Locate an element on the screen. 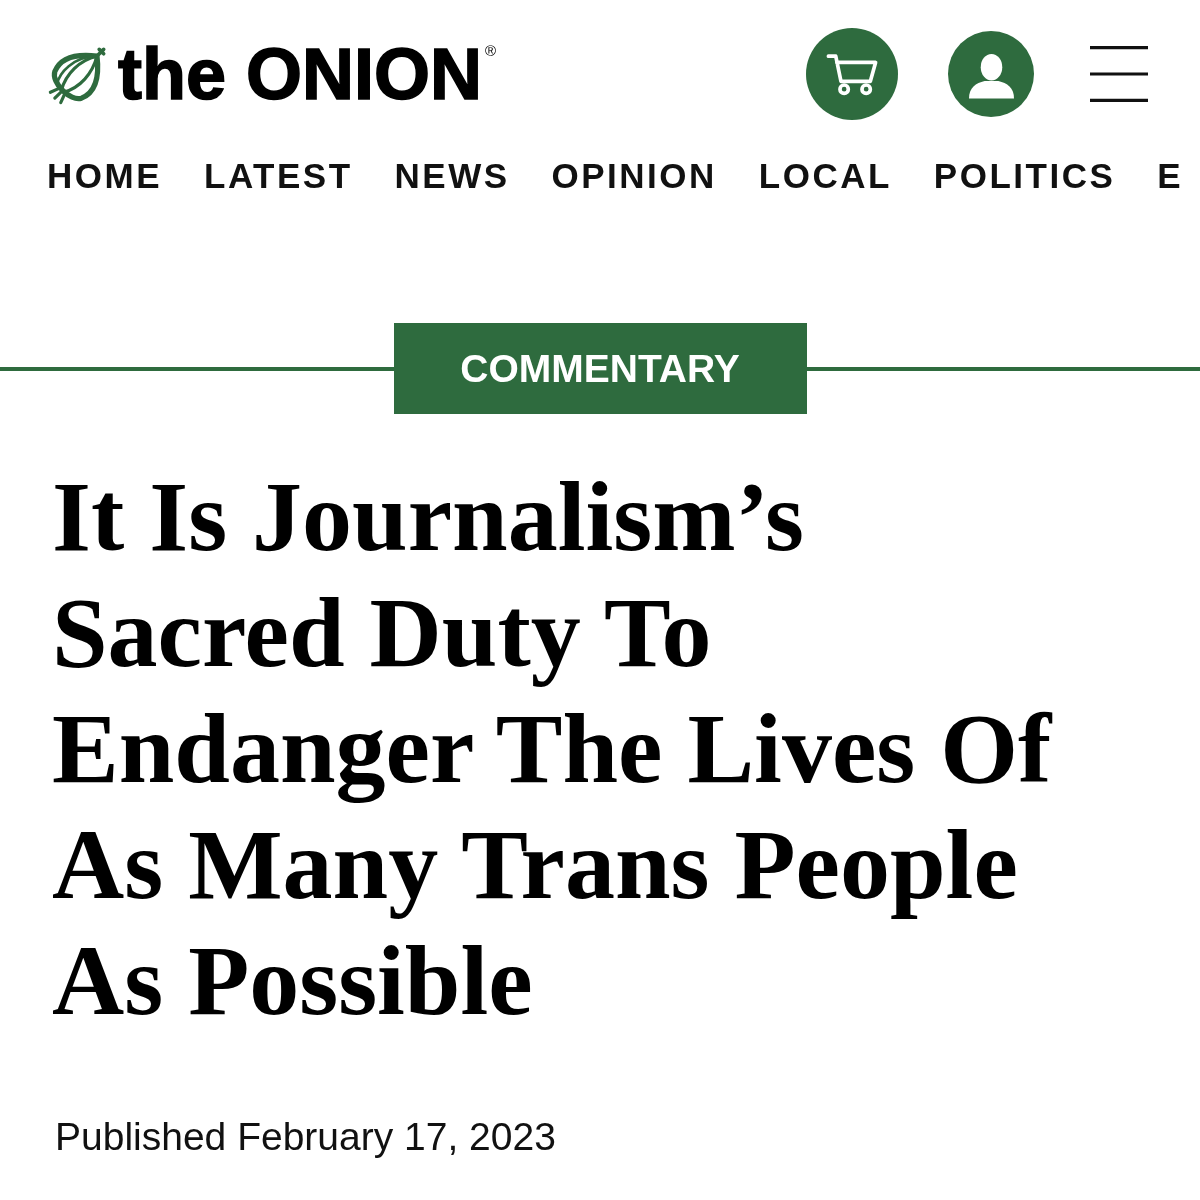  menu-icon is located at coordinates (1119, 74).